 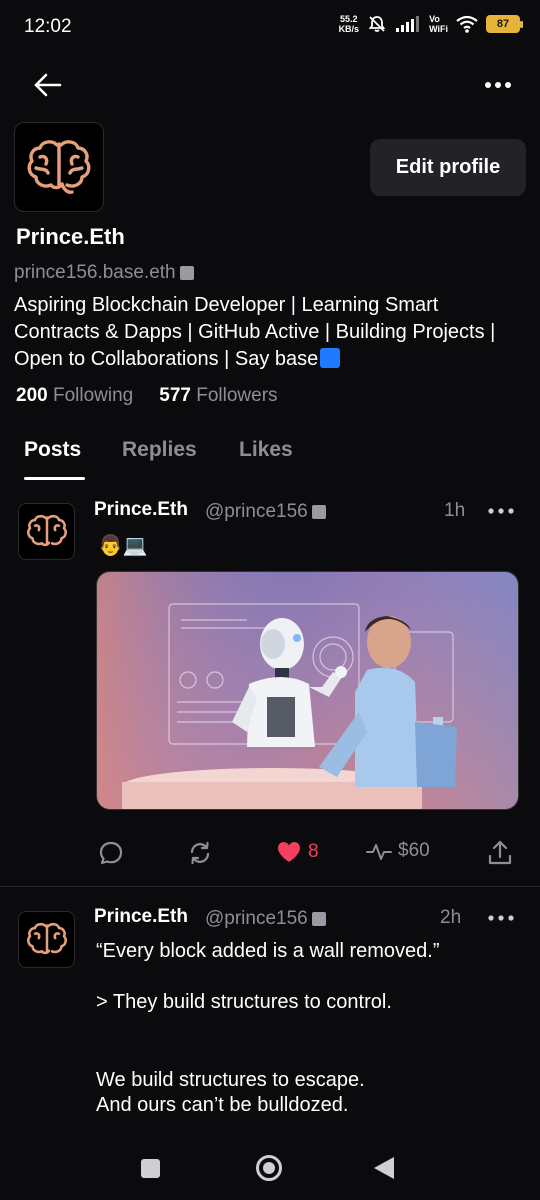 I want to click on followers-count: 577, so click(x=175, y=395).